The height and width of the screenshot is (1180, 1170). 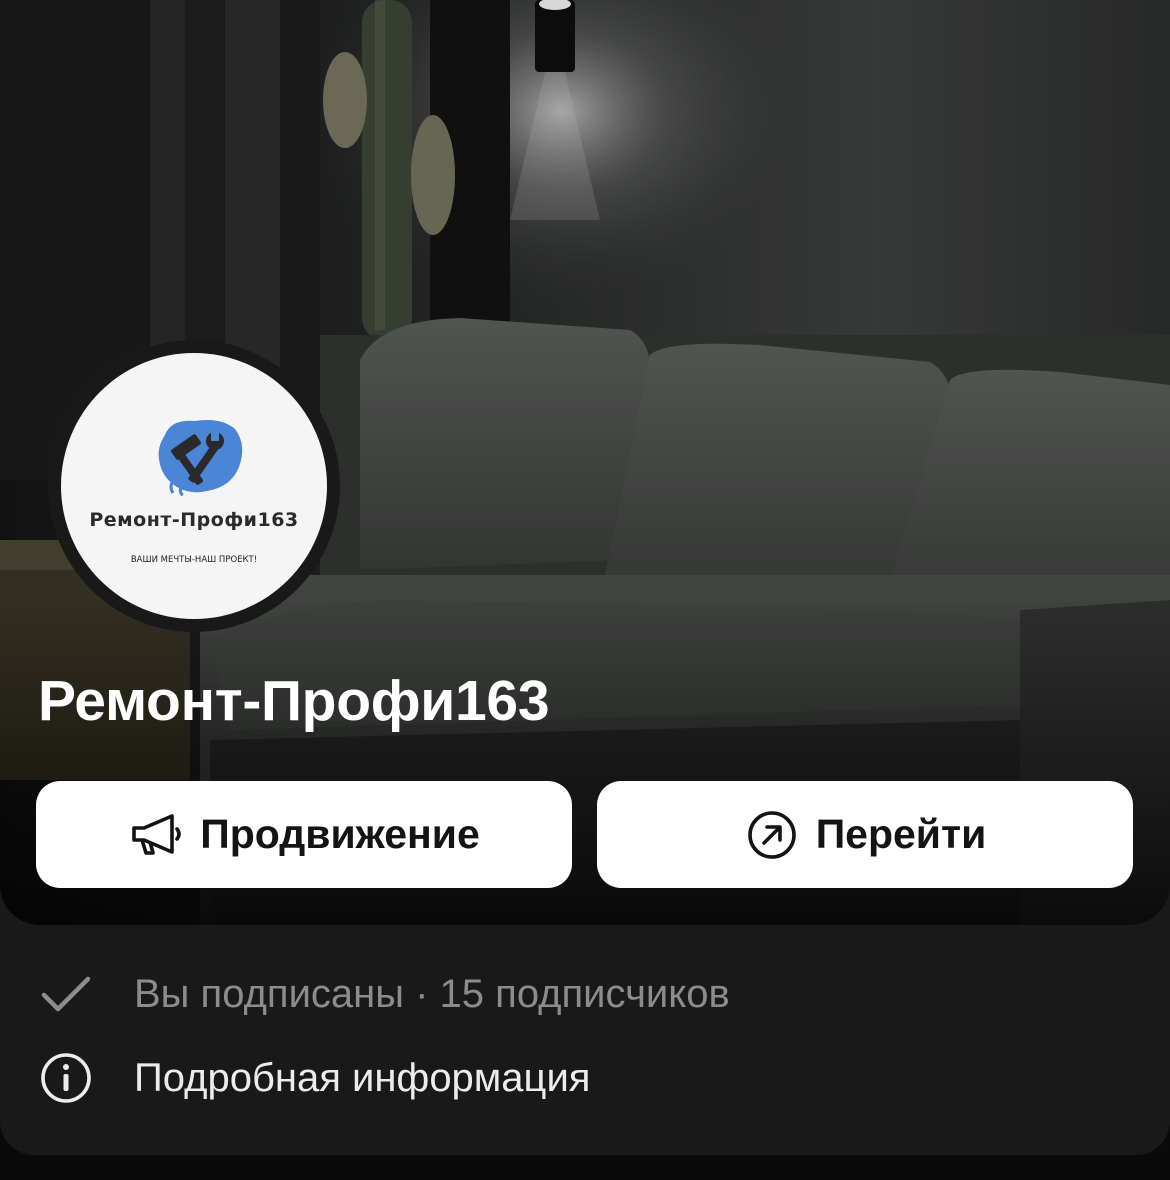 I want to click on subscription-text: Вы подписаны · 15 подписчиков, so click(x=432, y=993).